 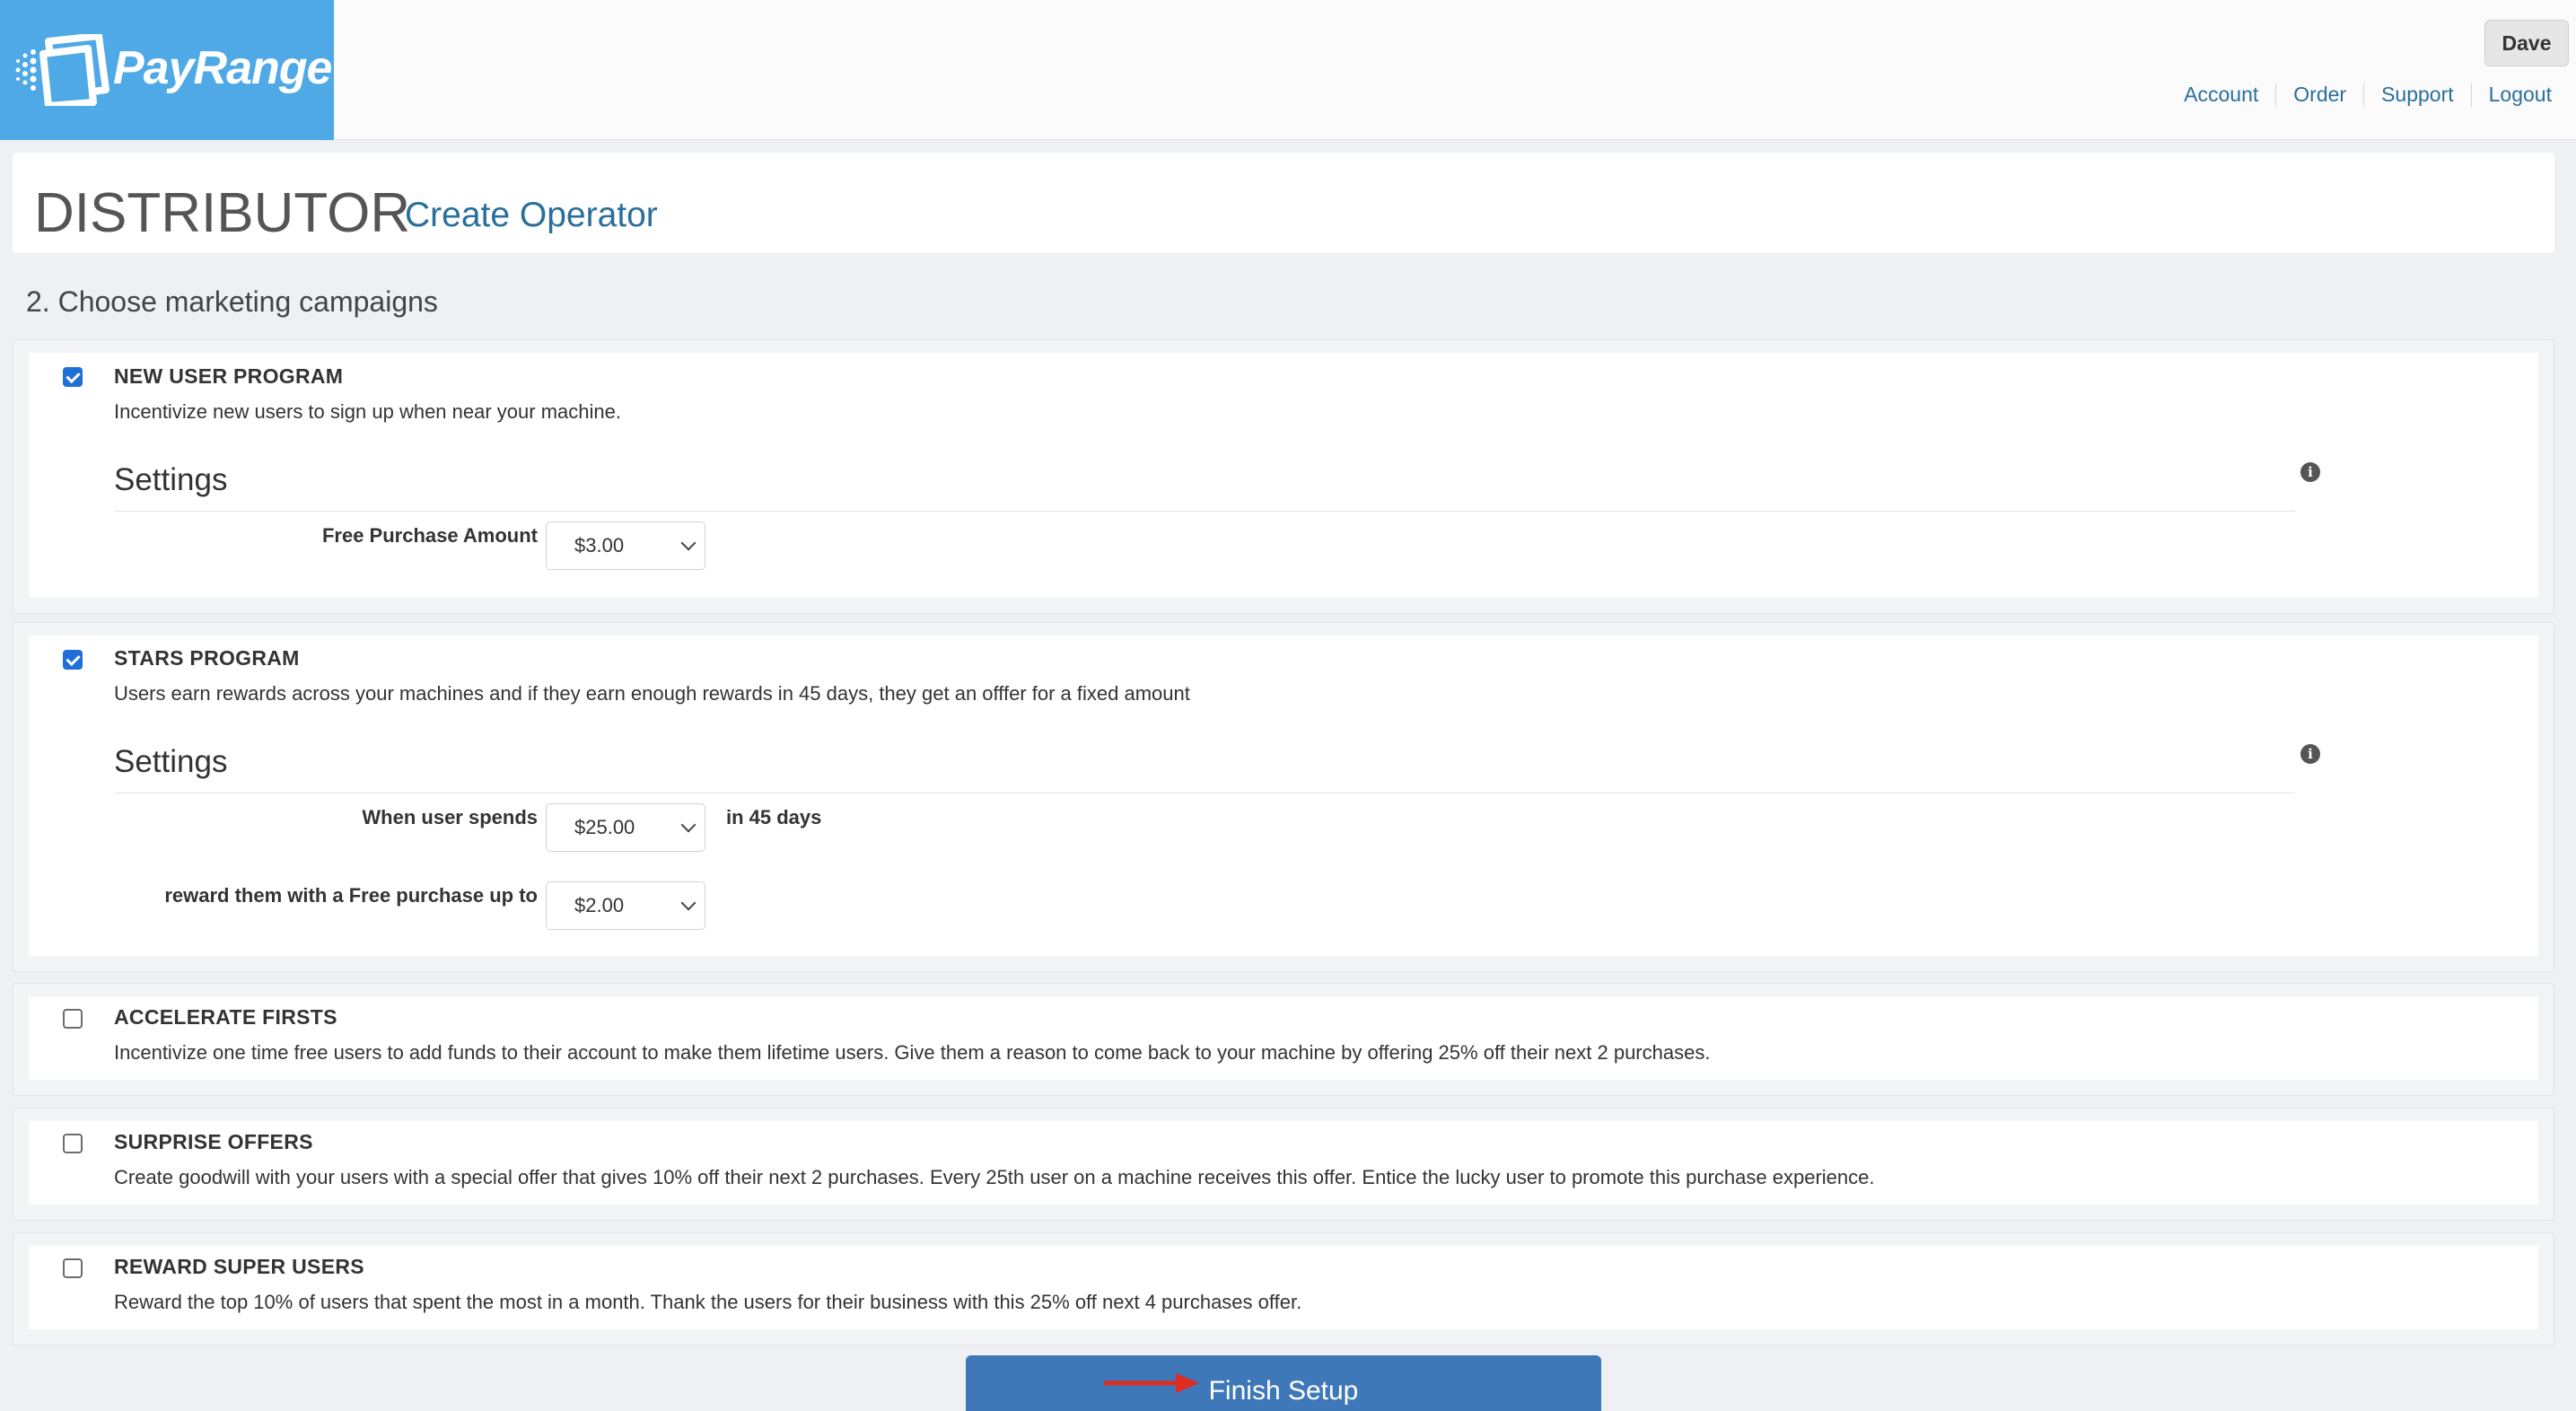 I want to click on campaign-checkbox-reward-super-users, so click(x=73, y=1268).